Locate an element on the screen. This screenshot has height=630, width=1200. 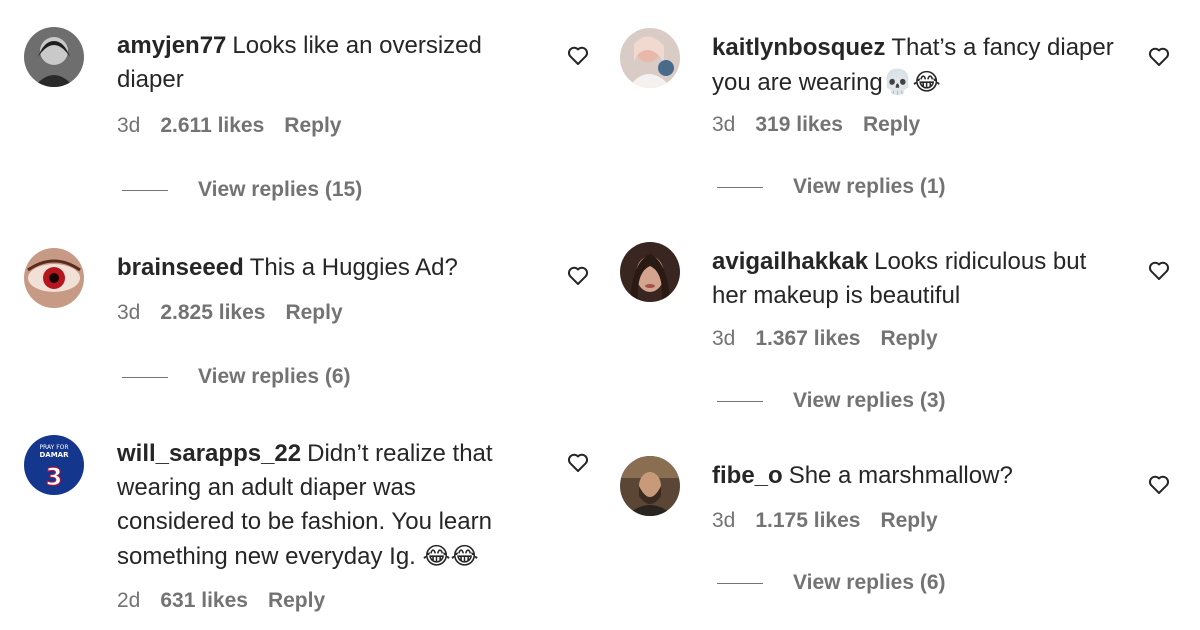
laughing-emoji-icon: 😂😂 is located at coordinates (450, 556).